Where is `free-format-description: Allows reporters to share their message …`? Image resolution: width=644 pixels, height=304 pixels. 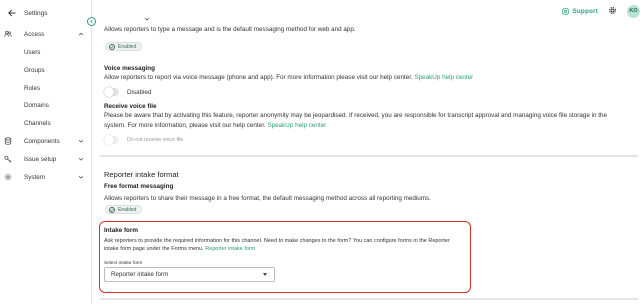
free-format-description: Allows reporters to share their message … is located at coordinates (267, 198).